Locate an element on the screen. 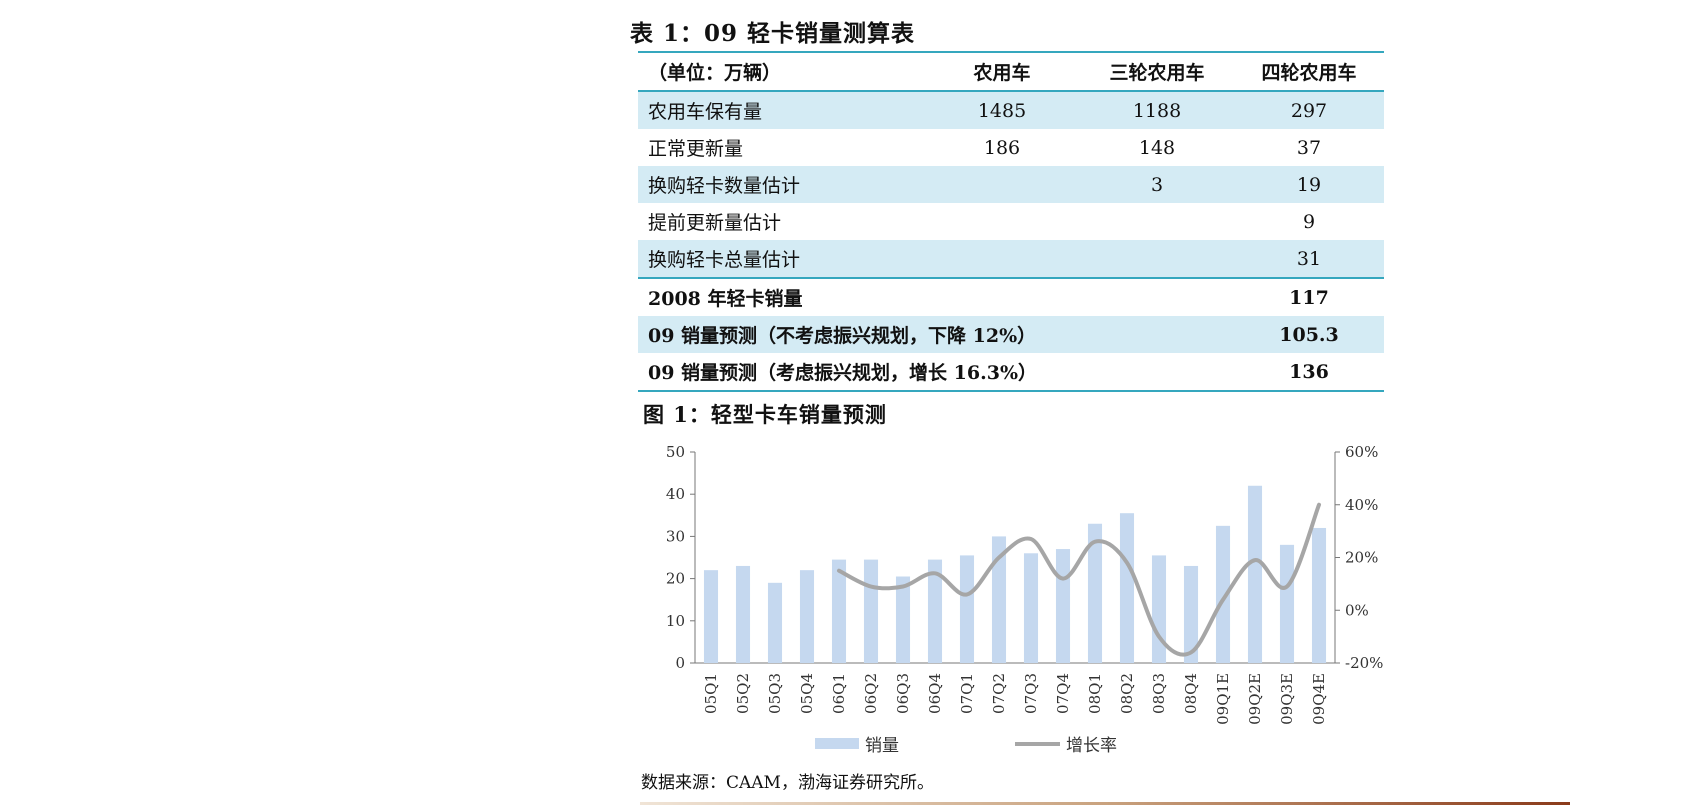 This screenshot has width=1684, height=807. cell-value: 1485 is located at coordinates (1002, 110).